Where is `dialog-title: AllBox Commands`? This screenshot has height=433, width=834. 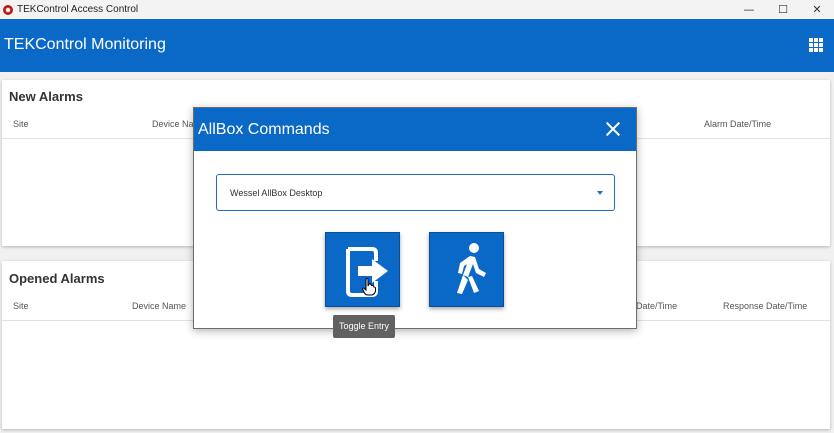 dialog-title: AllBox Commands is located at coordinates (264, 129).